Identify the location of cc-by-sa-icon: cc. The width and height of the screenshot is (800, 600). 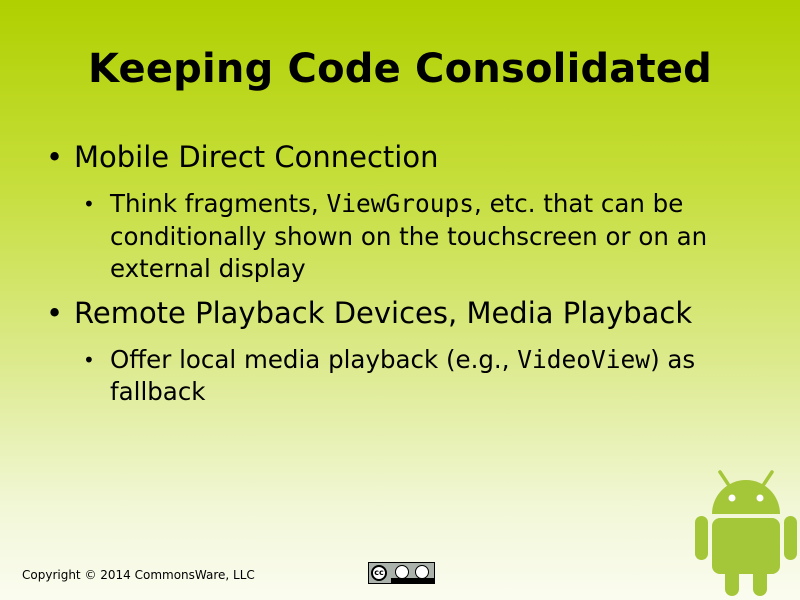
(401, 573).